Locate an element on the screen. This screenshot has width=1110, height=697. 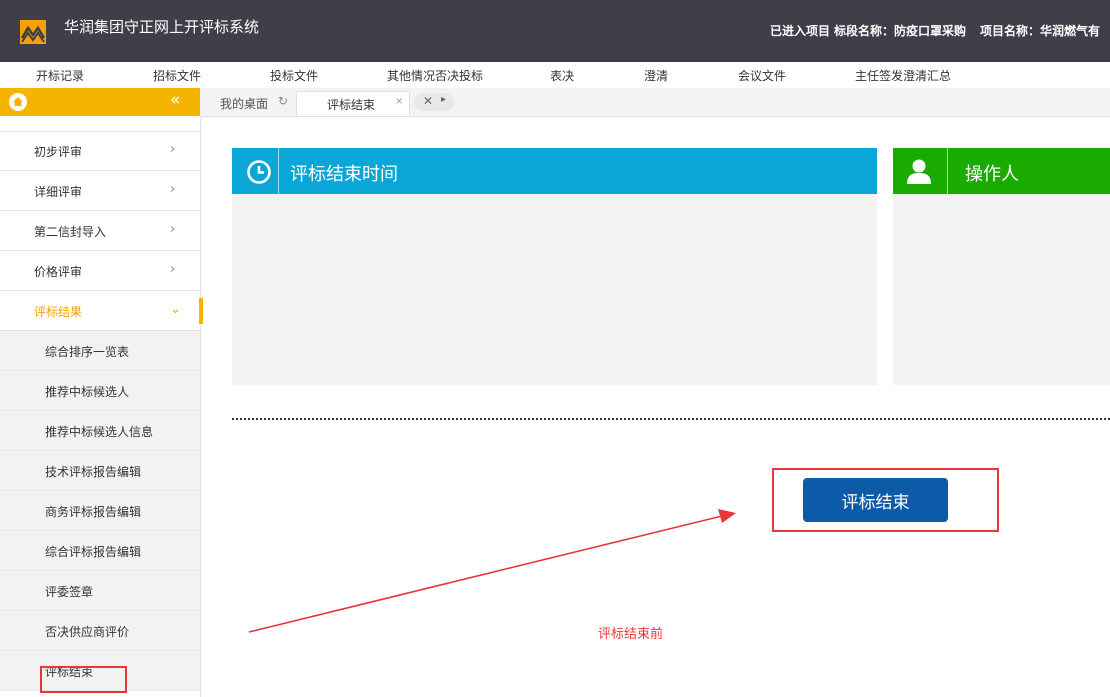
sidebar-subitem-commercial-report: 商务评标报告编辑 is located at coordinates (100, 511).